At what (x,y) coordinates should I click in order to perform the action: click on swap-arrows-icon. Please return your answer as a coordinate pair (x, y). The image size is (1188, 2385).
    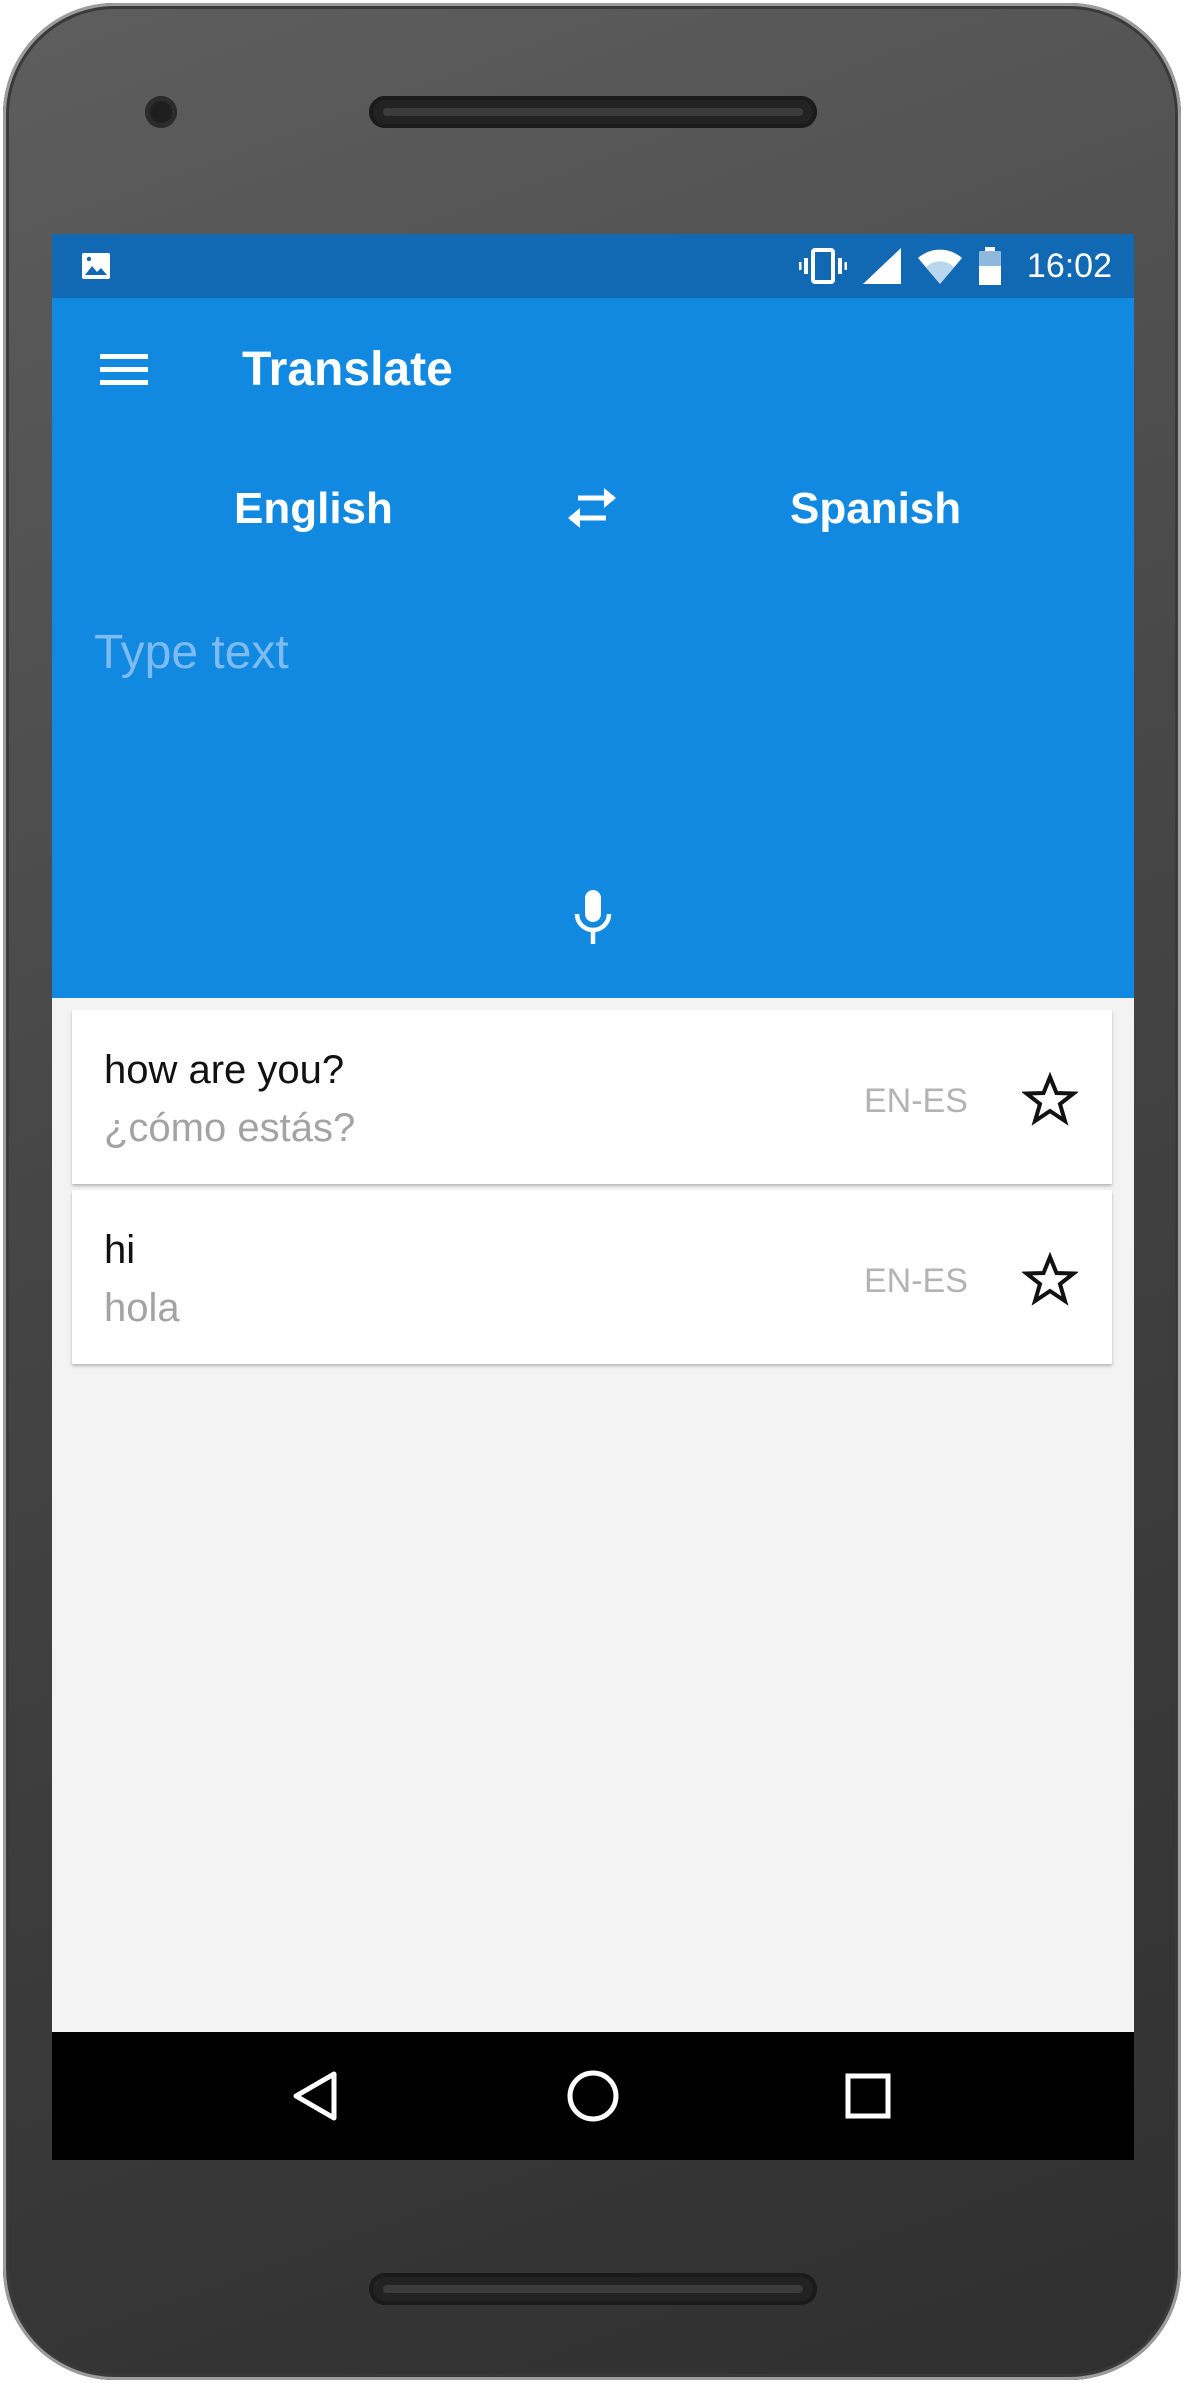
    Looking at the image, I should click on (592, 508).